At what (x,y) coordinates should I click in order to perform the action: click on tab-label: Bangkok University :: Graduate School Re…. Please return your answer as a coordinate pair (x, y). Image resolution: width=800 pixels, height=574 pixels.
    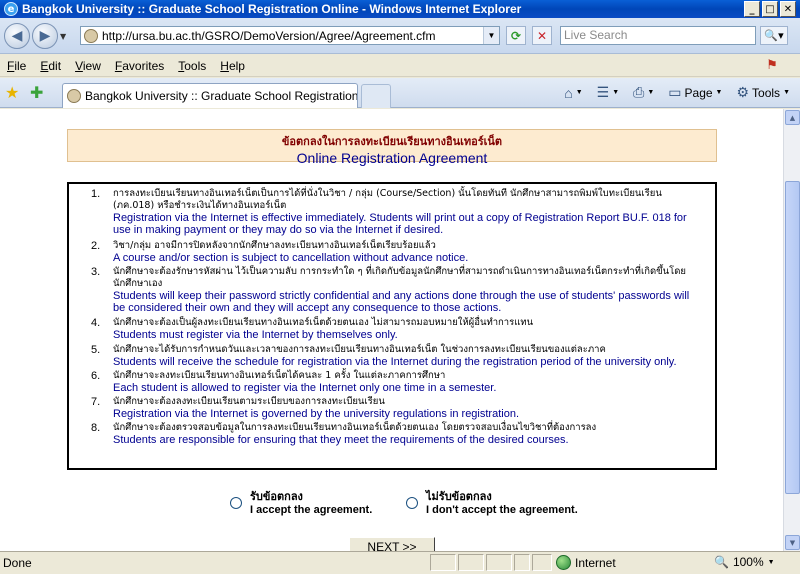
    Looking at the image, I should click on (221, 96).